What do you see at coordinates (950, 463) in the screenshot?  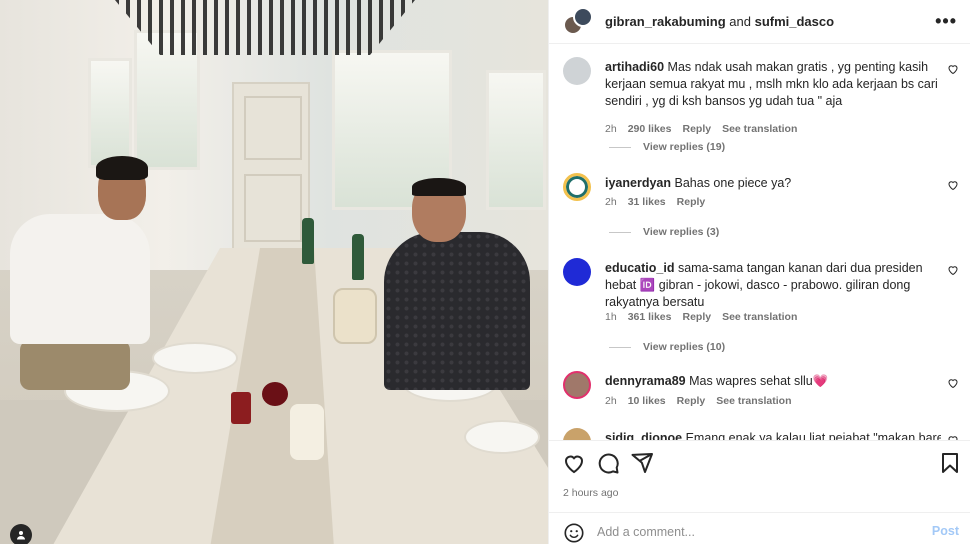 I see `bookmark-icon` at bounding box center [950, 463].